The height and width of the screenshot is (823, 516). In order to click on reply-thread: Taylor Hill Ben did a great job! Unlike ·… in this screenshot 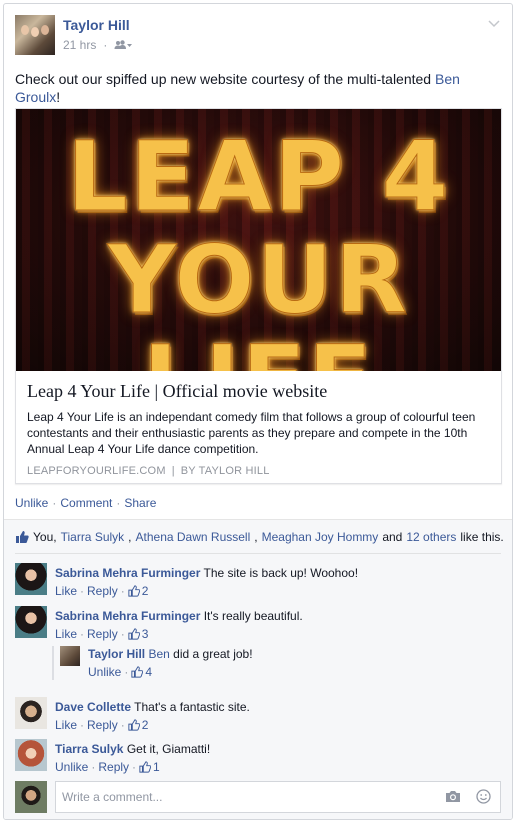, I will do `click(152, 663)`.